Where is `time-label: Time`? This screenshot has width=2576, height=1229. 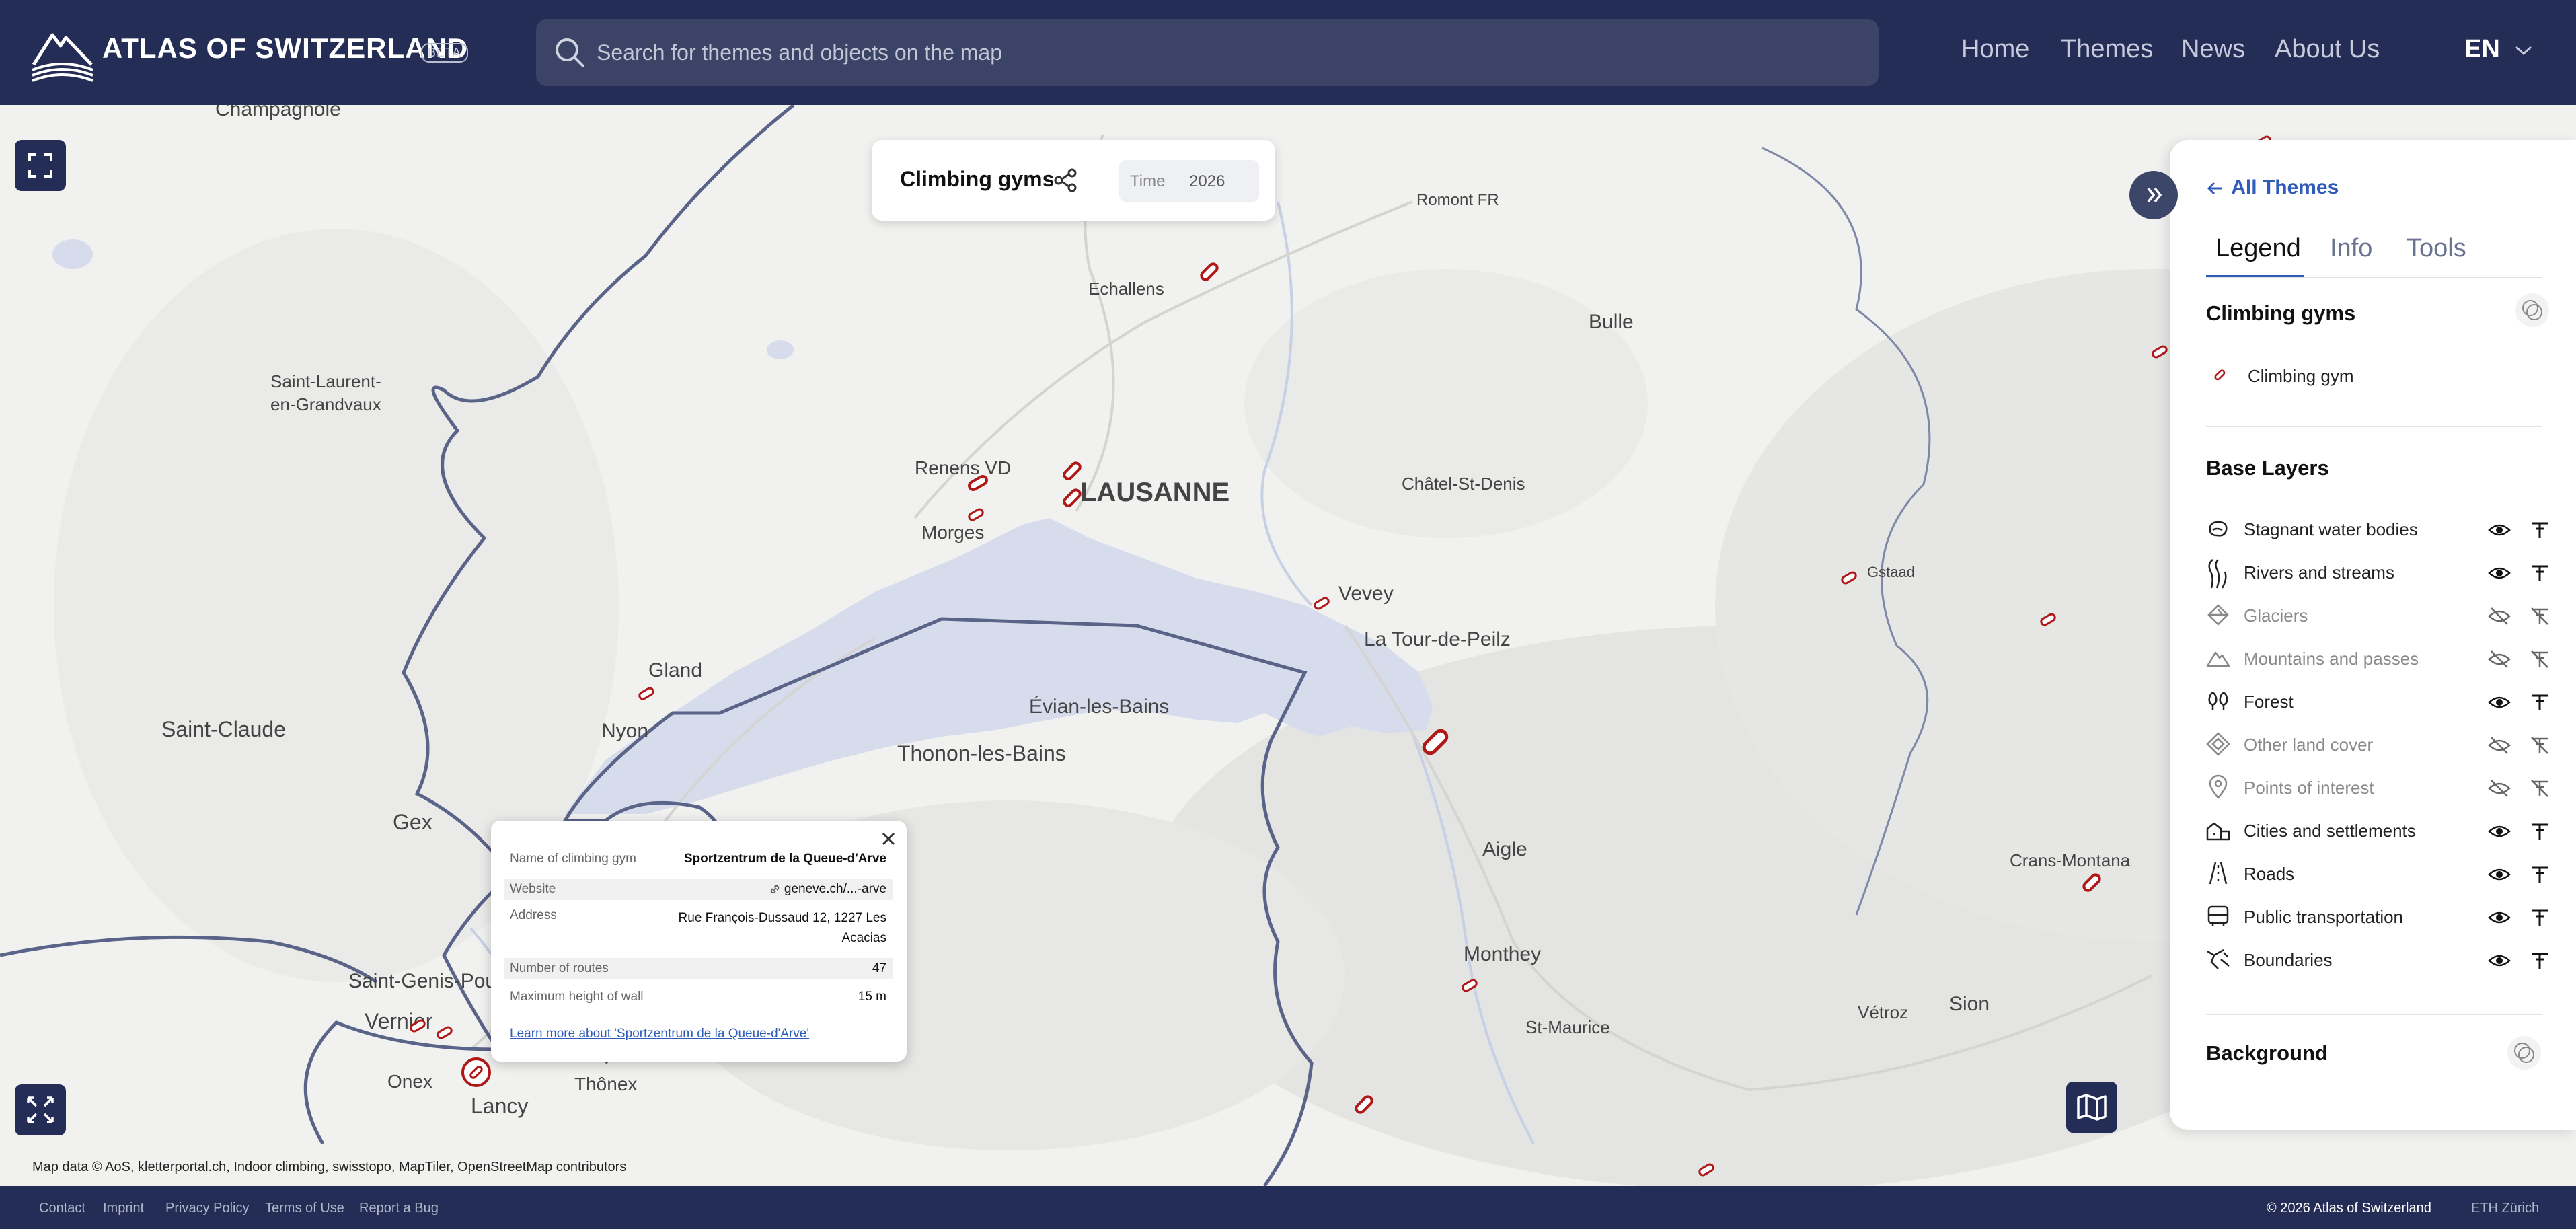 time-label: Time is located at coordinates (1148, 181).